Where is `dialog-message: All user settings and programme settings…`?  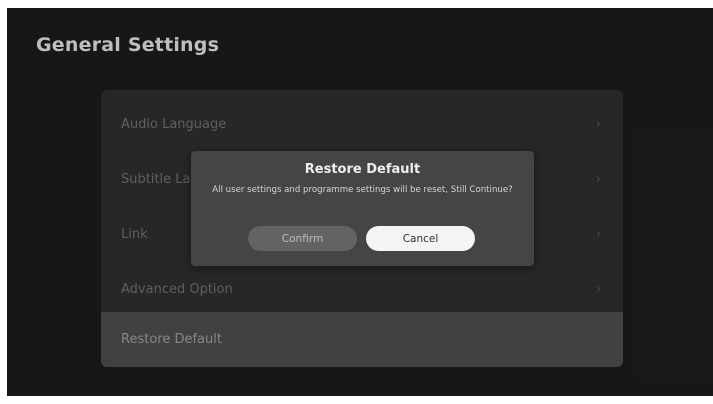
dialog-message: All user settings and programme settings… is located at coordinates (362, 190).